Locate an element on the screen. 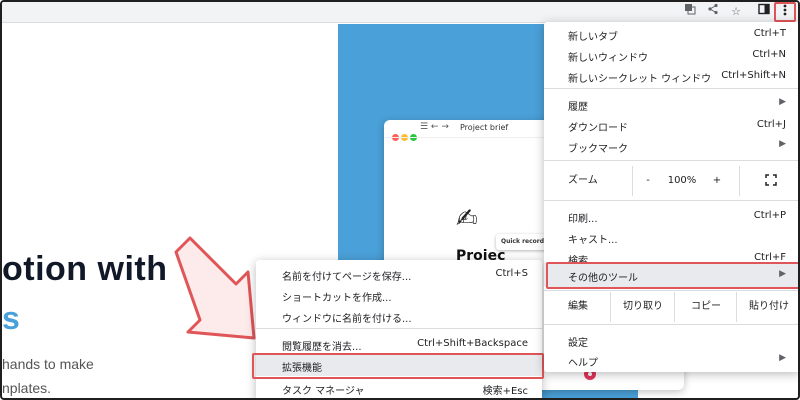 This screenshot has height=400, width=800. history-item: 履歴 ▶ is located at coordinates (671, 104).